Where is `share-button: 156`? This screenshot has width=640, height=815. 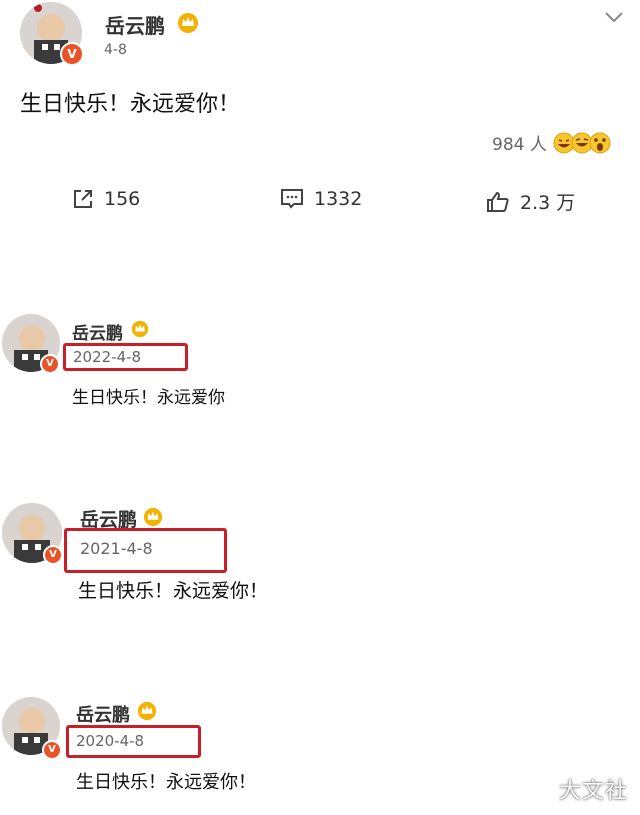
share-button: 156 is located at coordinates (106, 199).